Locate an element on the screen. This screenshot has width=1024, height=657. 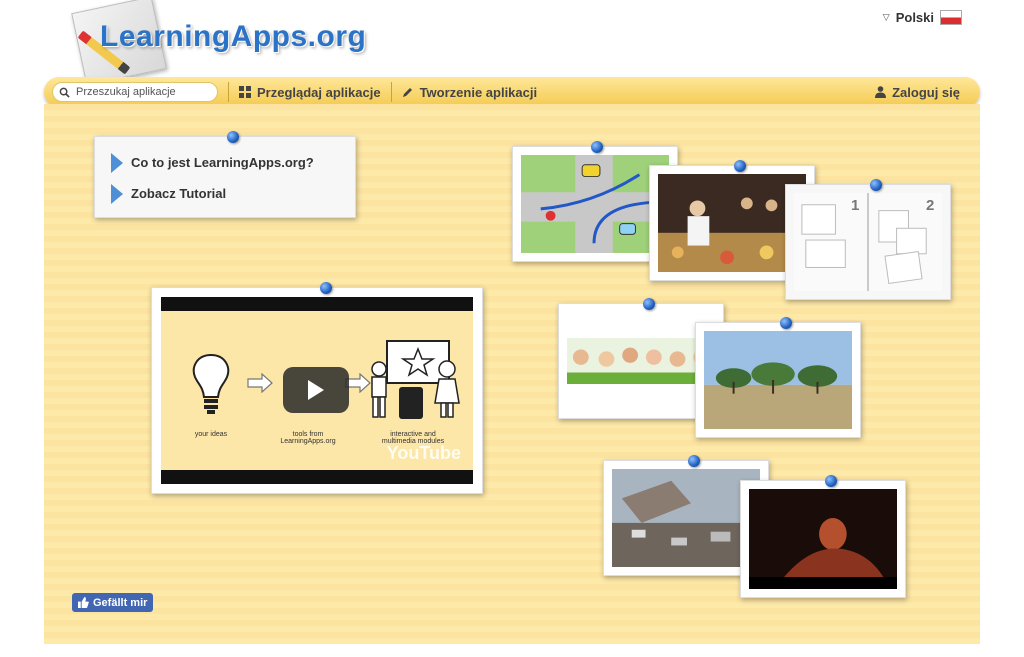
kids-with-screen-icon is located at coordinates (415, 379).